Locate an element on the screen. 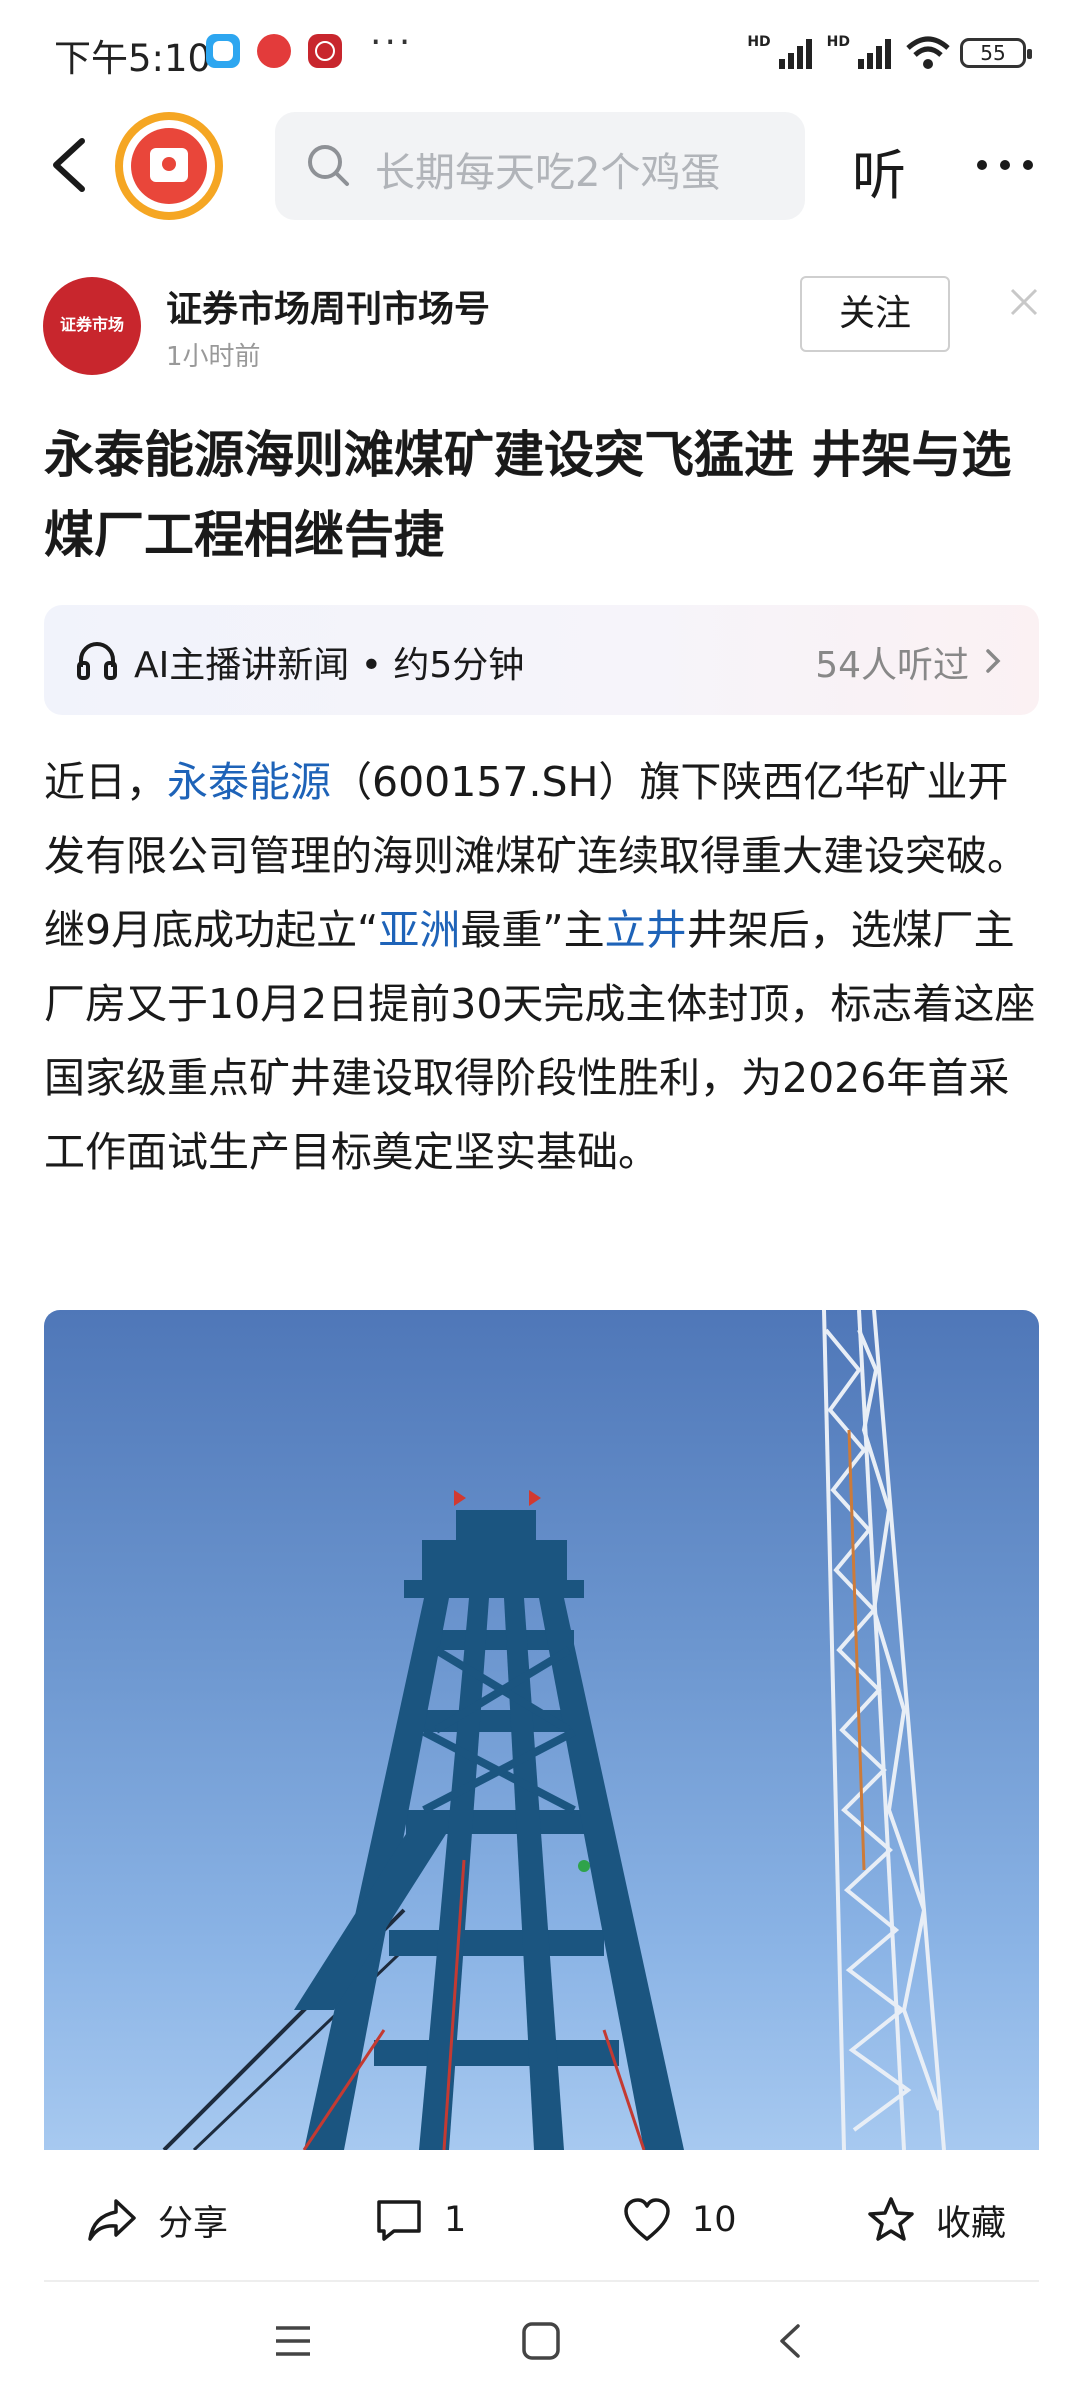 The width and height of the screenshot is (1080, 2400). status-bar: 下午5:10 ··· HD HD 55 is located at coordinates (540, 52).